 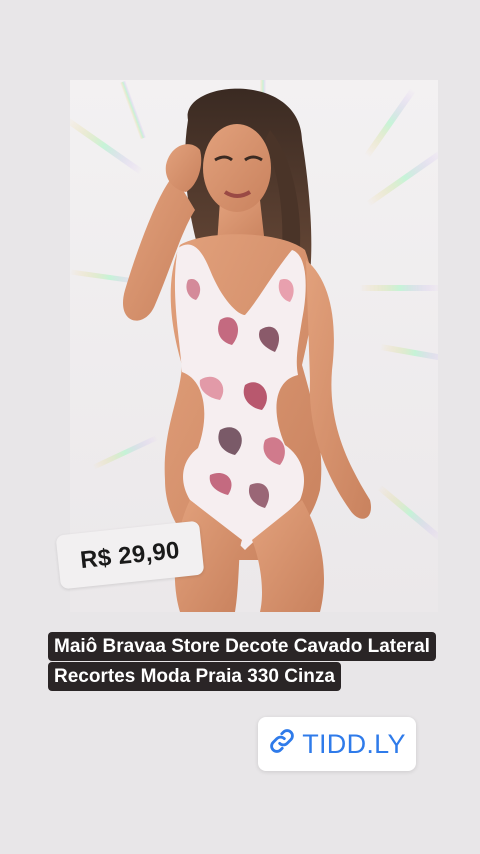 I want to click on link-sticker-label: TIDD.LY, so click(x=354, y=743).